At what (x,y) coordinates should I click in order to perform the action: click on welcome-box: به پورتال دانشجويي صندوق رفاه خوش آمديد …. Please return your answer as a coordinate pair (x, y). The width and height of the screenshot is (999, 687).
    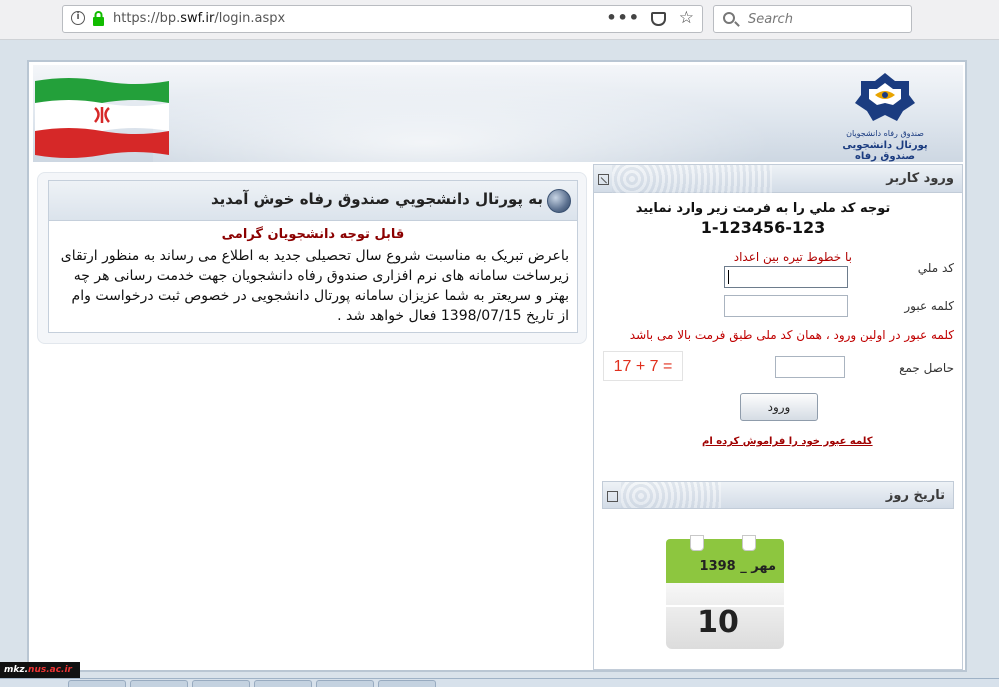
    Looking at the image, I should click on (312, 258).